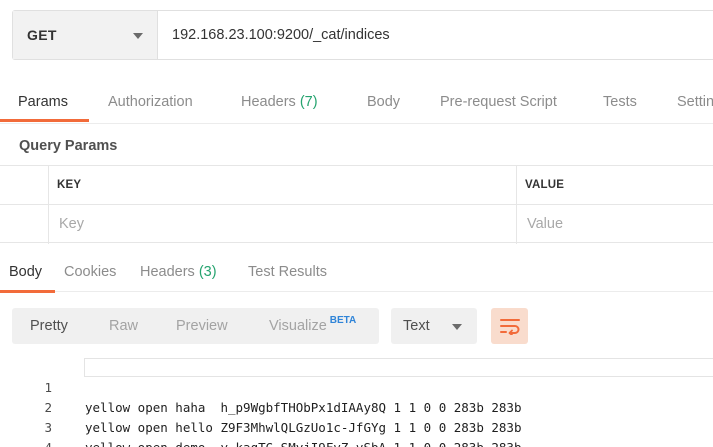  Describe the element at coordinates (202, 326) in the screenshot. I see `view-preview-button: Preview` at that location.